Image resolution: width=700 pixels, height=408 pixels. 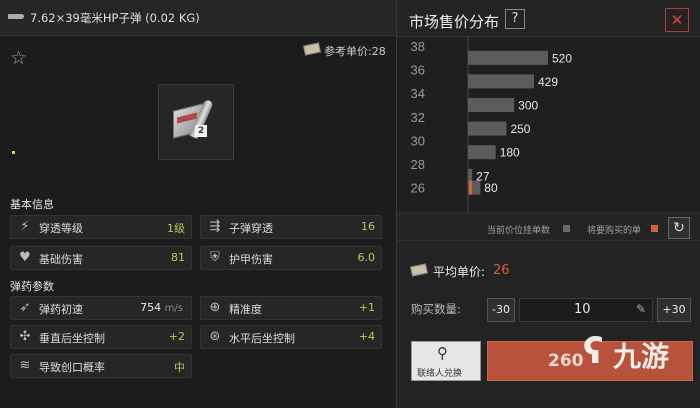 What do you see at coordinates (418, 93) in the screenshot?
I see `y-tick-label: 34` at bounding box center [418, 93].